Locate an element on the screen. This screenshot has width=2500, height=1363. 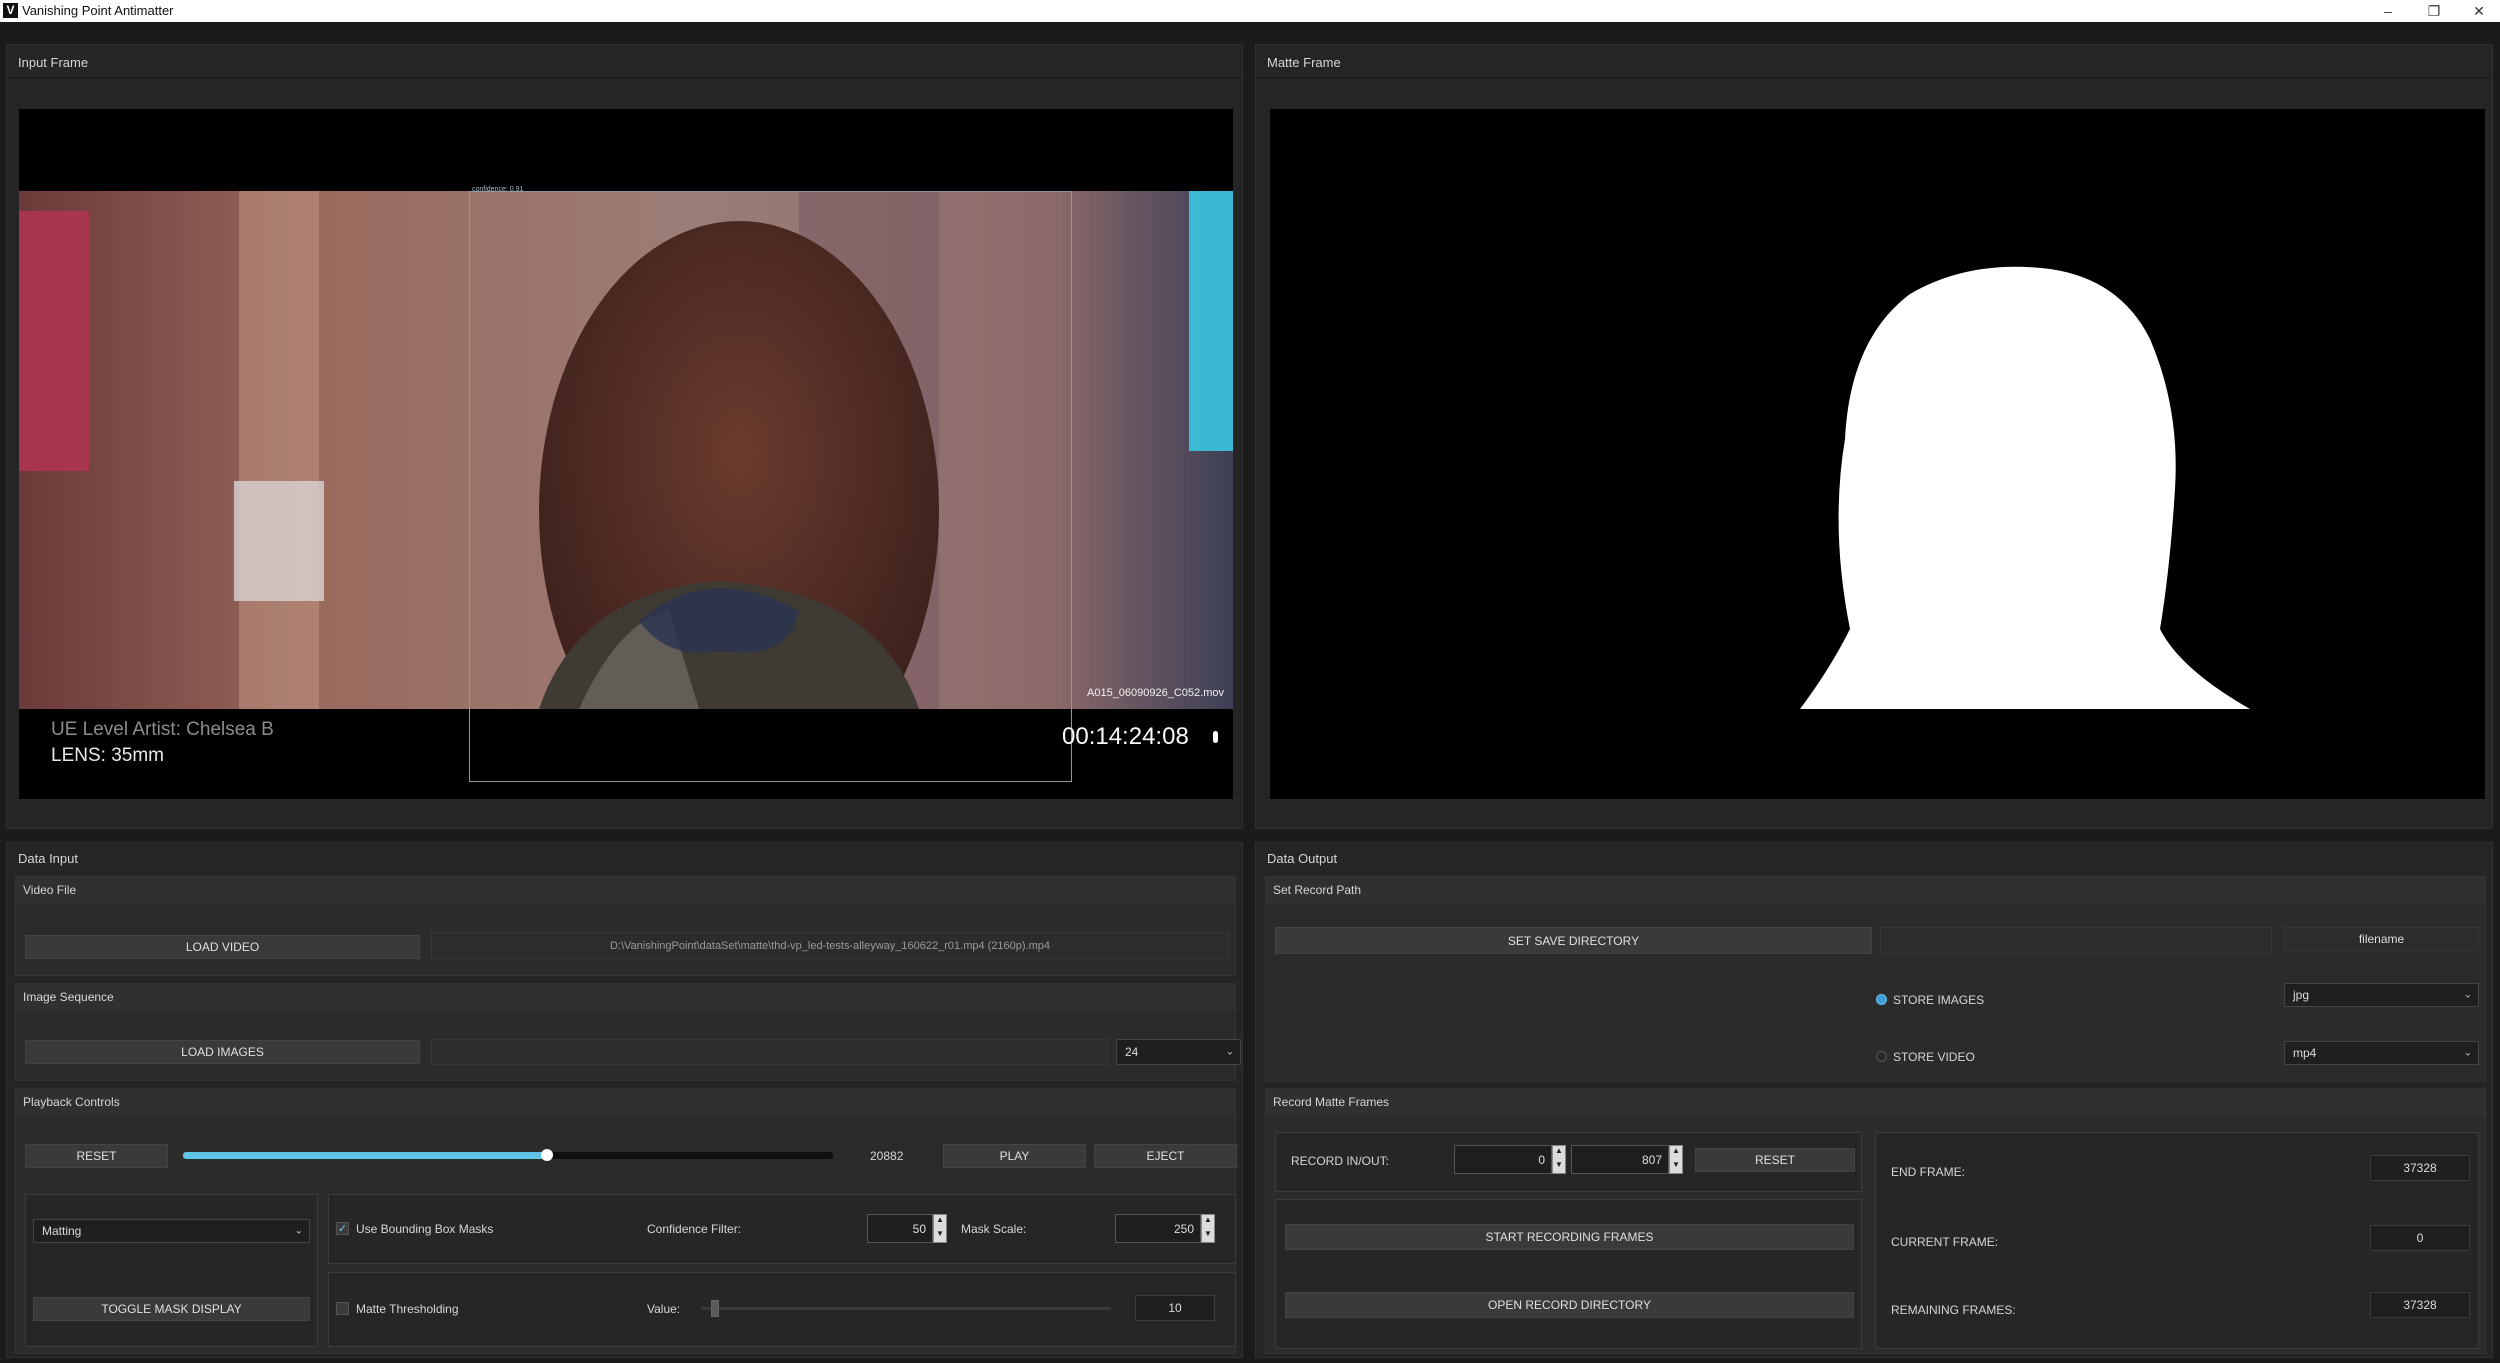
record-path-header: Set Record Path is located at coordinates (1875, 890).